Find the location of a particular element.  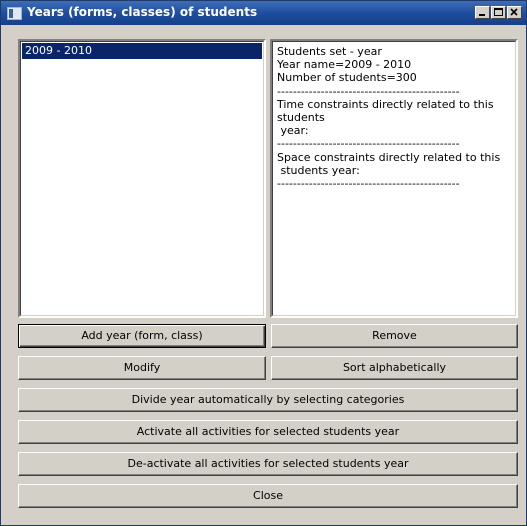

sort-alphabetically-button: Sort alphabetically is located at coordinates (394, 368).